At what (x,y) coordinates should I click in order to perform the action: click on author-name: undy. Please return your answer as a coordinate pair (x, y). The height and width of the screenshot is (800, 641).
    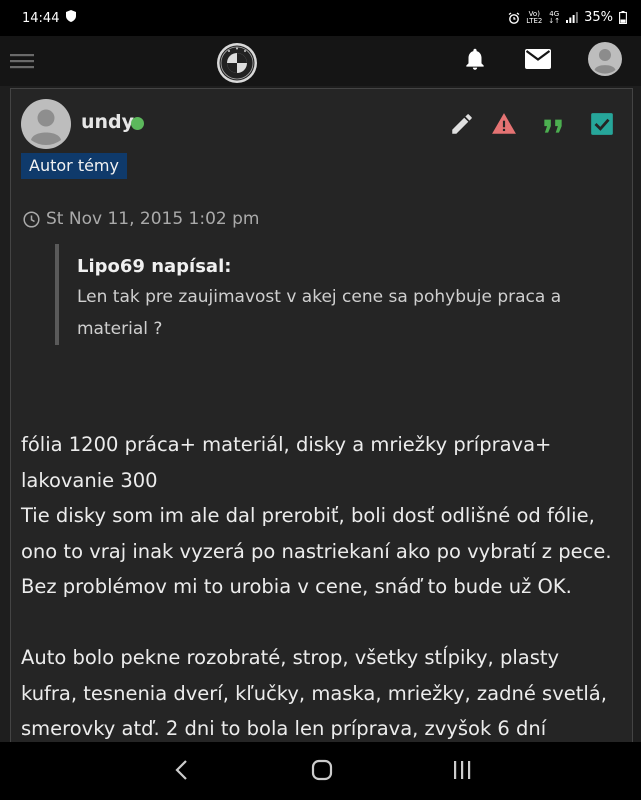
    Looking at the image, I should click on (107, 122).